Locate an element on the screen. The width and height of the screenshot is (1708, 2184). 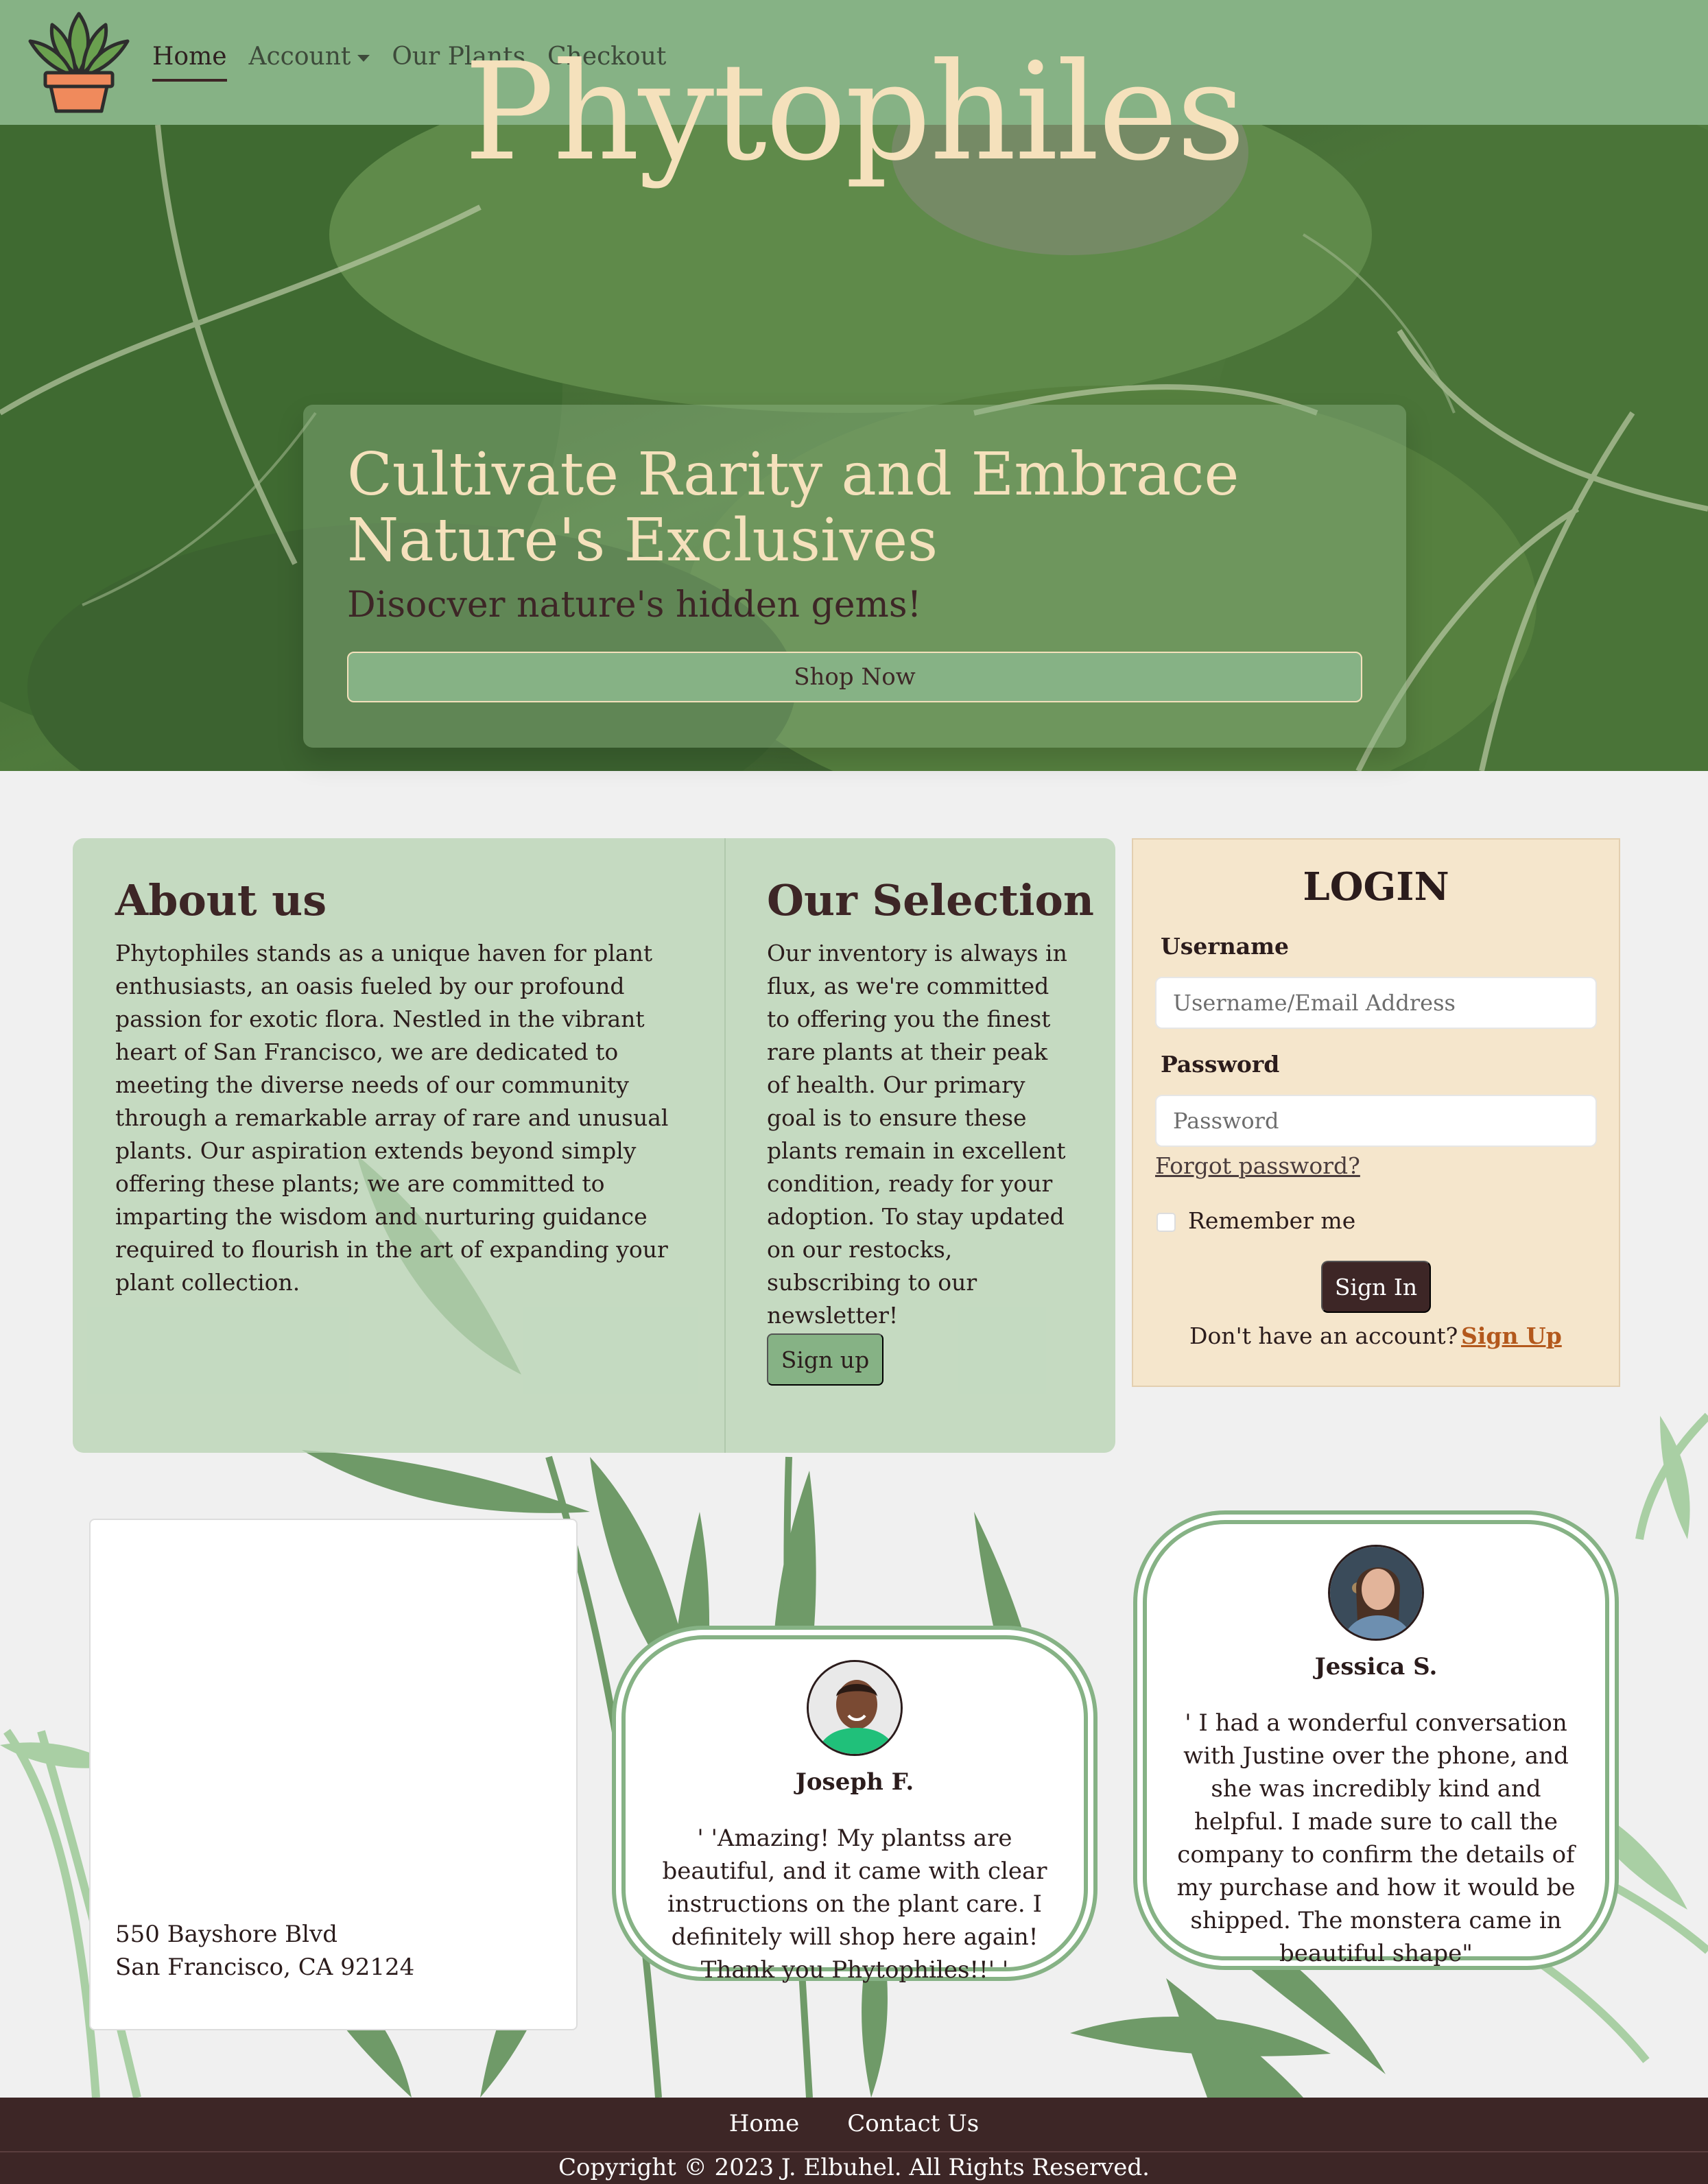
about-title: About us is located at coordinates (221, 900).